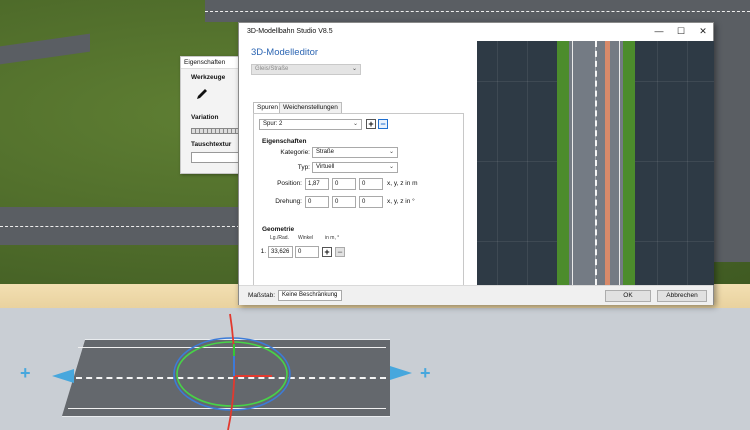 This screenshot has width=750, height=430. Describe the element at coordinates (325, 152) in the screenshot. I see `kategorie-value: Straße` at that location.